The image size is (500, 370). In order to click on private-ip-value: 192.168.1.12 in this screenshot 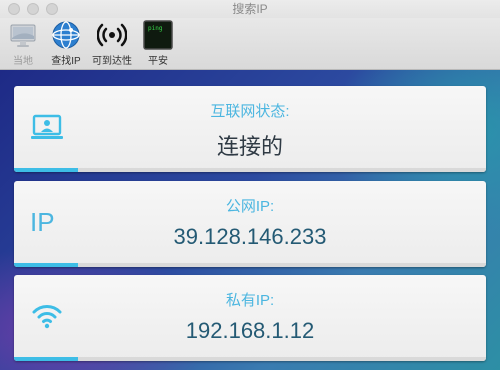, I will do `click(250, 331)`.